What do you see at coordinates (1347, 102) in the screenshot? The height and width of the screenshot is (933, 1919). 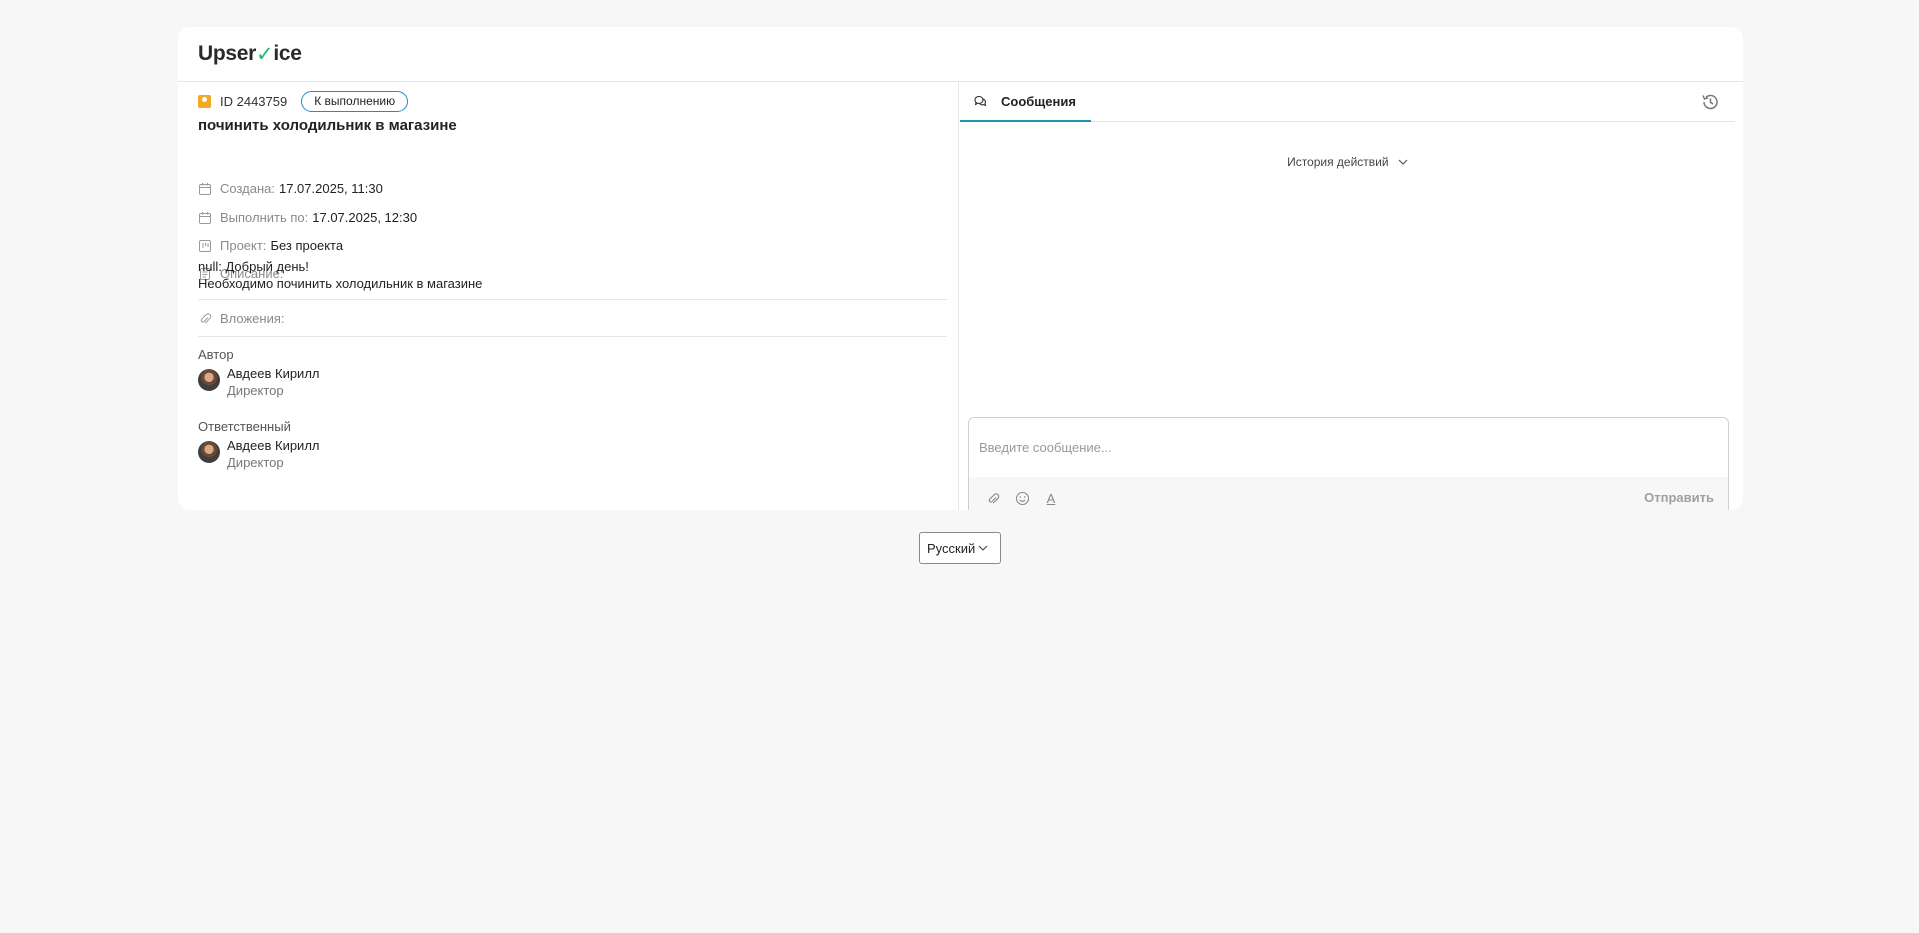 I see `tabs-bar: Сообщения` at bounding box center [1347, 102].